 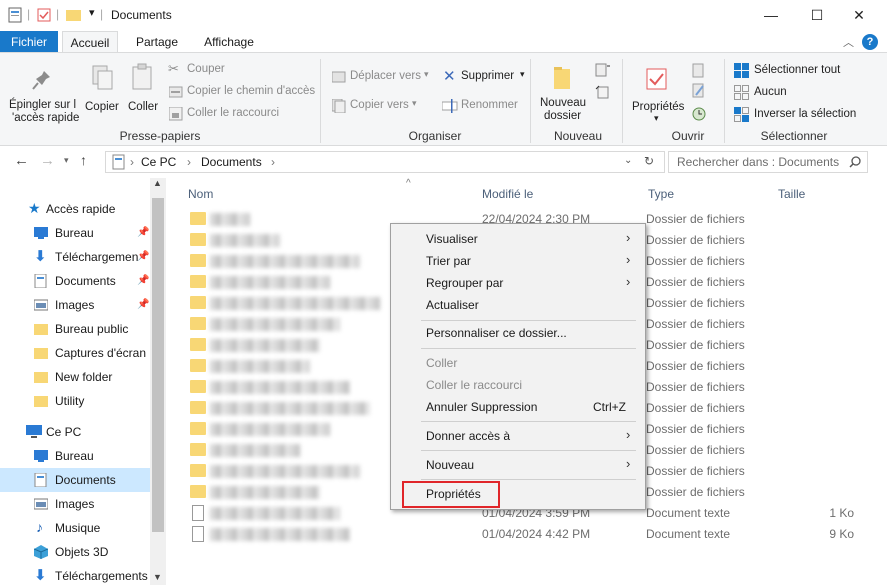 What do you see at coordinates (518, 436) in the screenshot?
I see `menu-item-give-access: Donner accès à ›` at bounding box center [518, 436].